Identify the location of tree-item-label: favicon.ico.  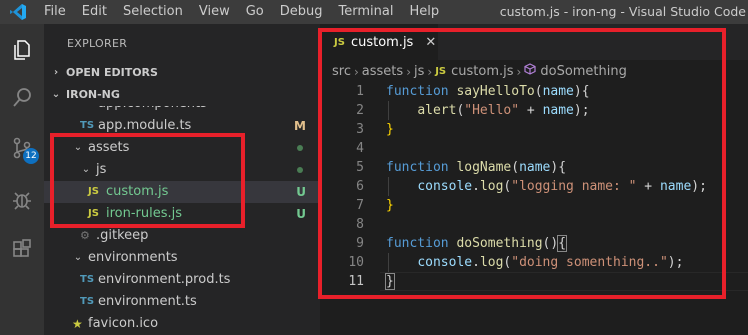
(123, 323).